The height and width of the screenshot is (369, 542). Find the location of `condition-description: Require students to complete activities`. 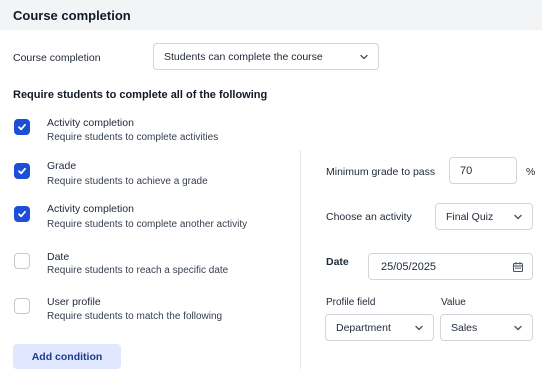

condition-description: Require students to complete activities is located at coordinates (133, 137).